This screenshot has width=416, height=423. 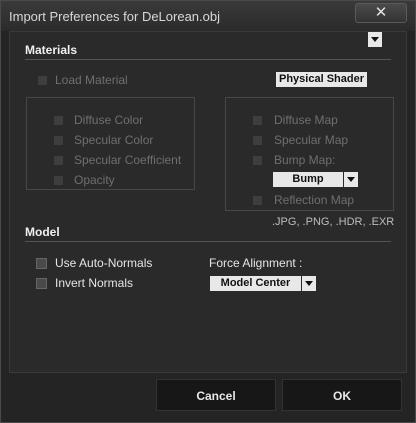 What do you see at coordinates (42, 80) in the screenshot?
I see `load-material-checkbox` at bounding box center [42, 80].